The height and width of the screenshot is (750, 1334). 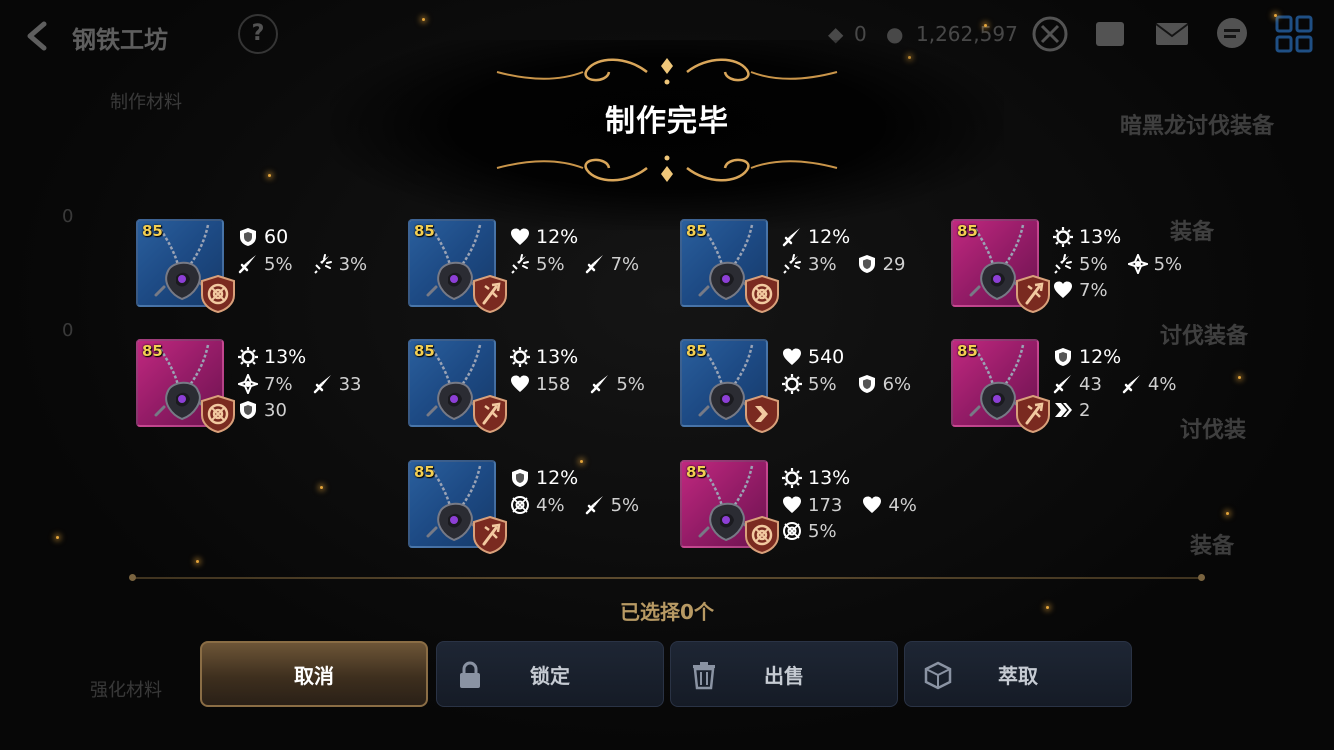 I want to click on crafted-item: 85 12% 43 4% 2, so click(x=1081, y=389).